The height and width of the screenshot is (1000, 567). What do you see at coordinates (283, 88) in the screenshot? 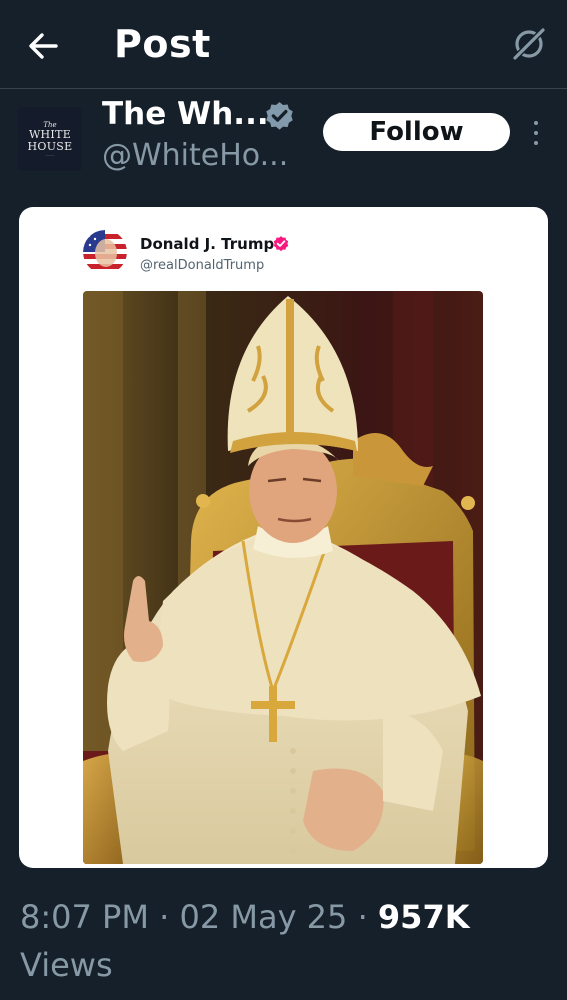
I see `header-divider` at bounding box center [283, 88].